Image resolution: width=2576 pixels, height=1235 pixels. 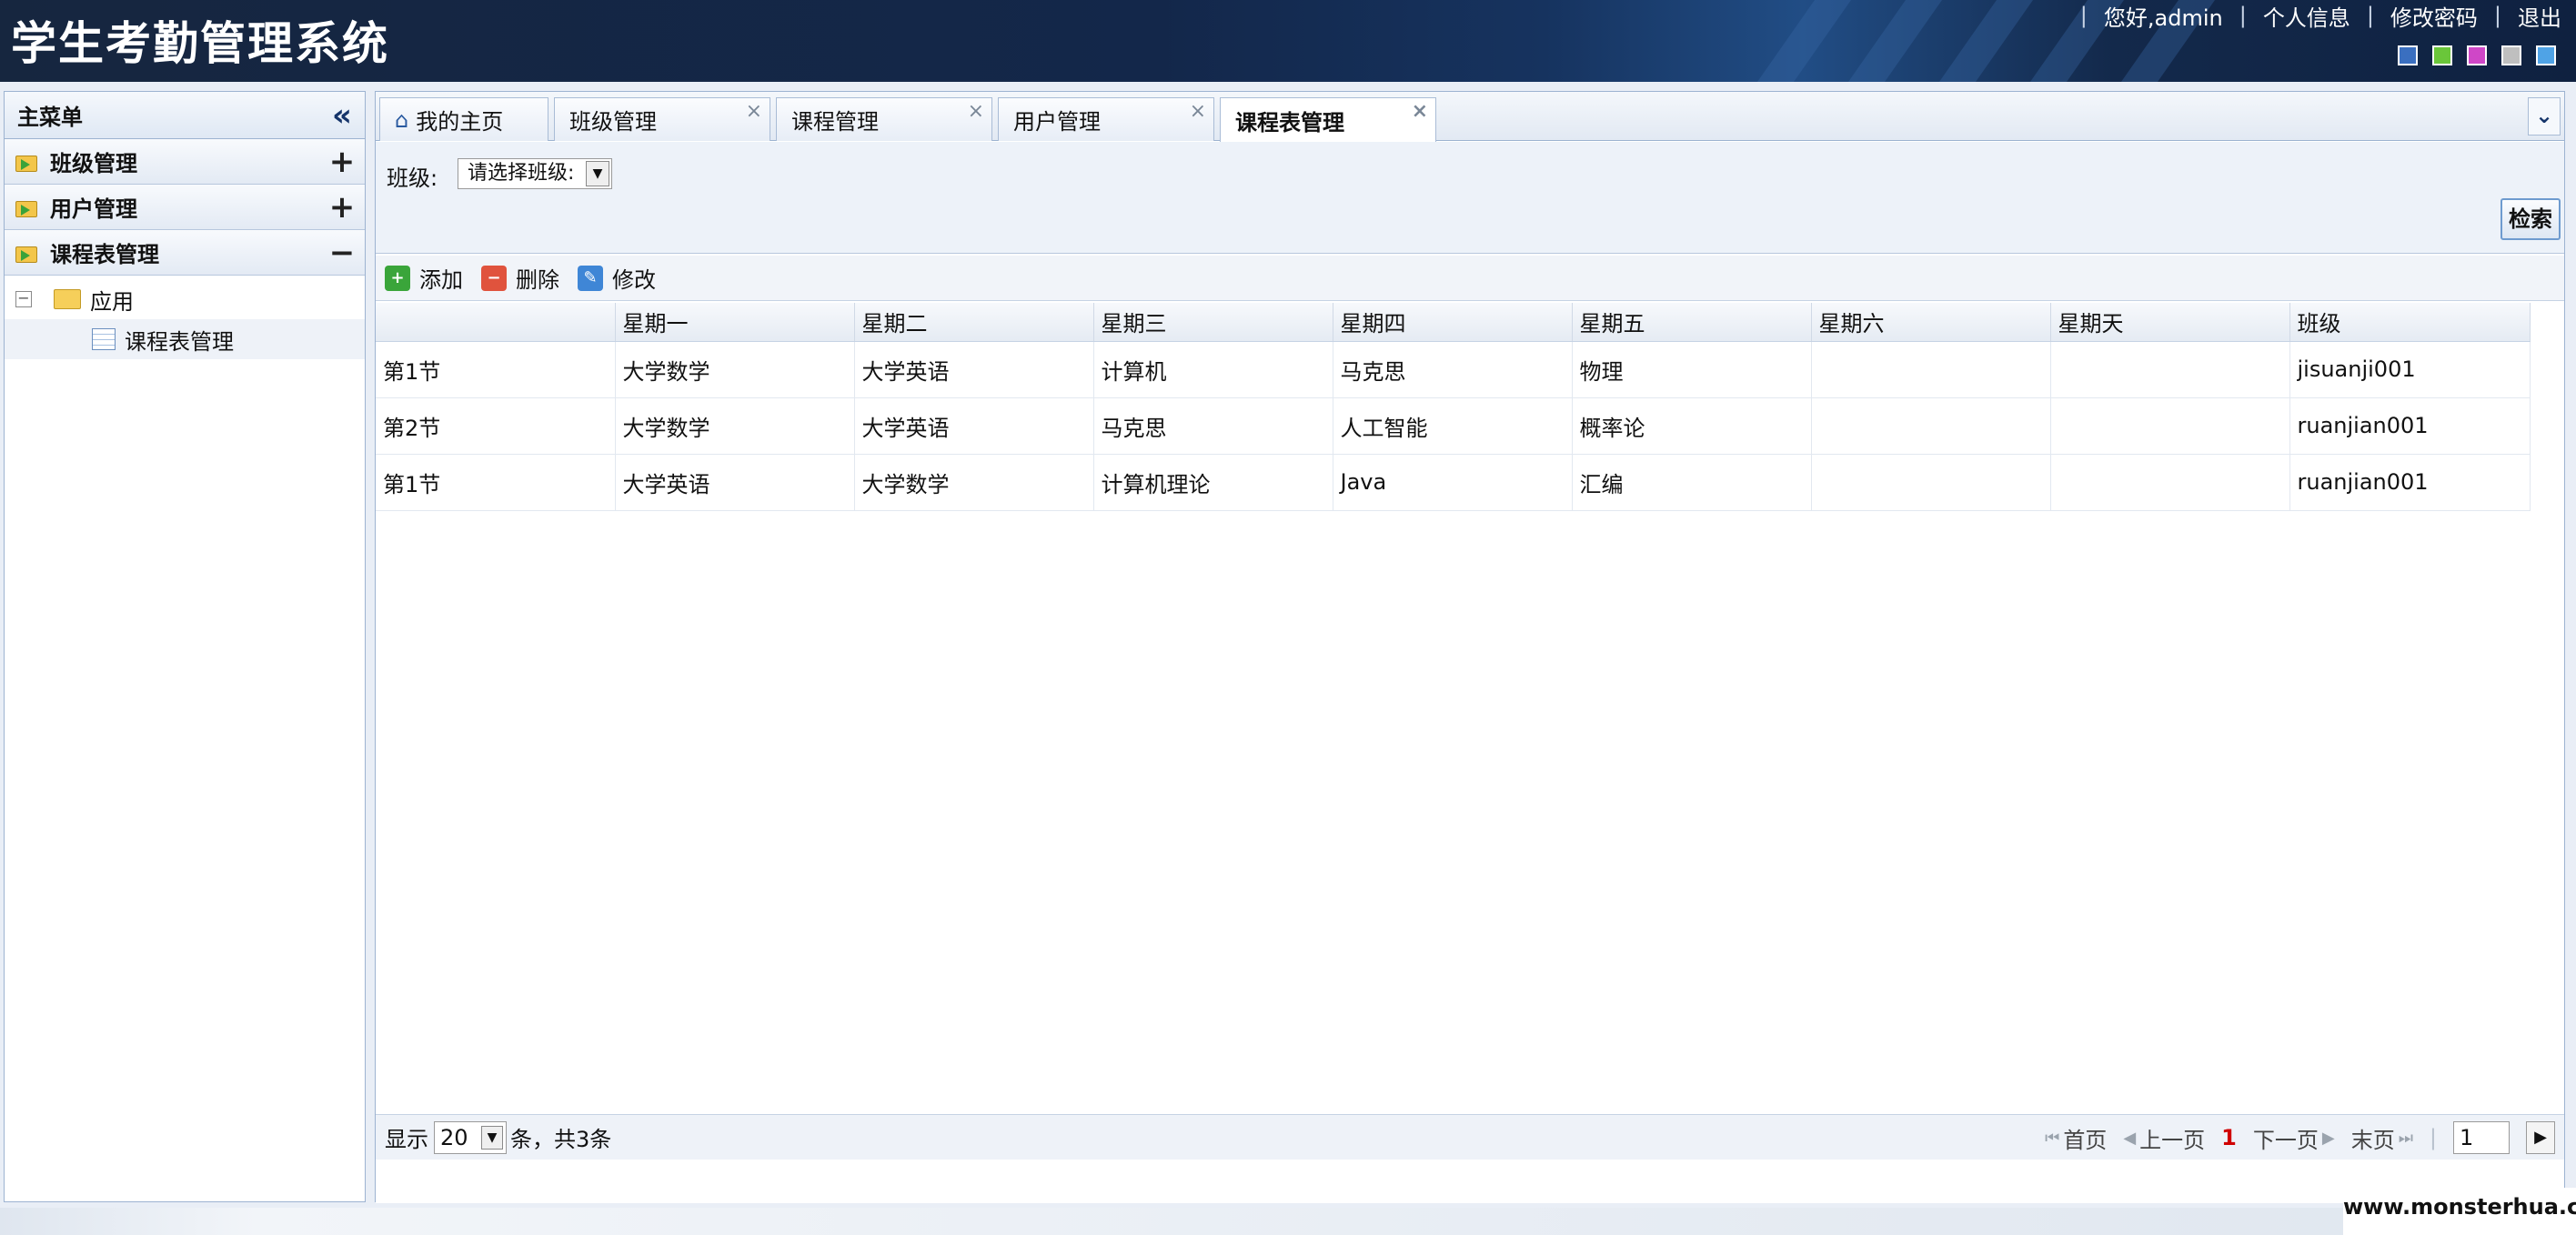 I want to click on prev-page-label: 上一页, so click(x=2172, y=1140).